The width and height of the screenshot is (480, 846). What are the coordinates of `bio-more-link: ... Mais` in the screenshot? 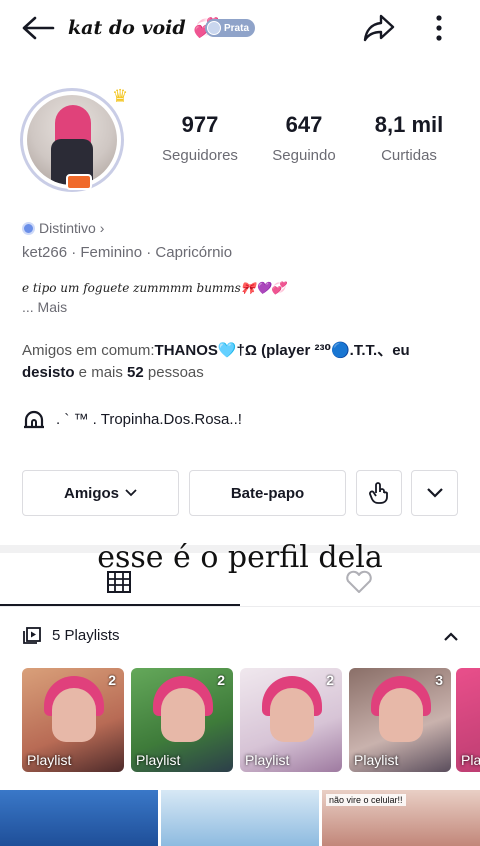 It's located at (44, 307).